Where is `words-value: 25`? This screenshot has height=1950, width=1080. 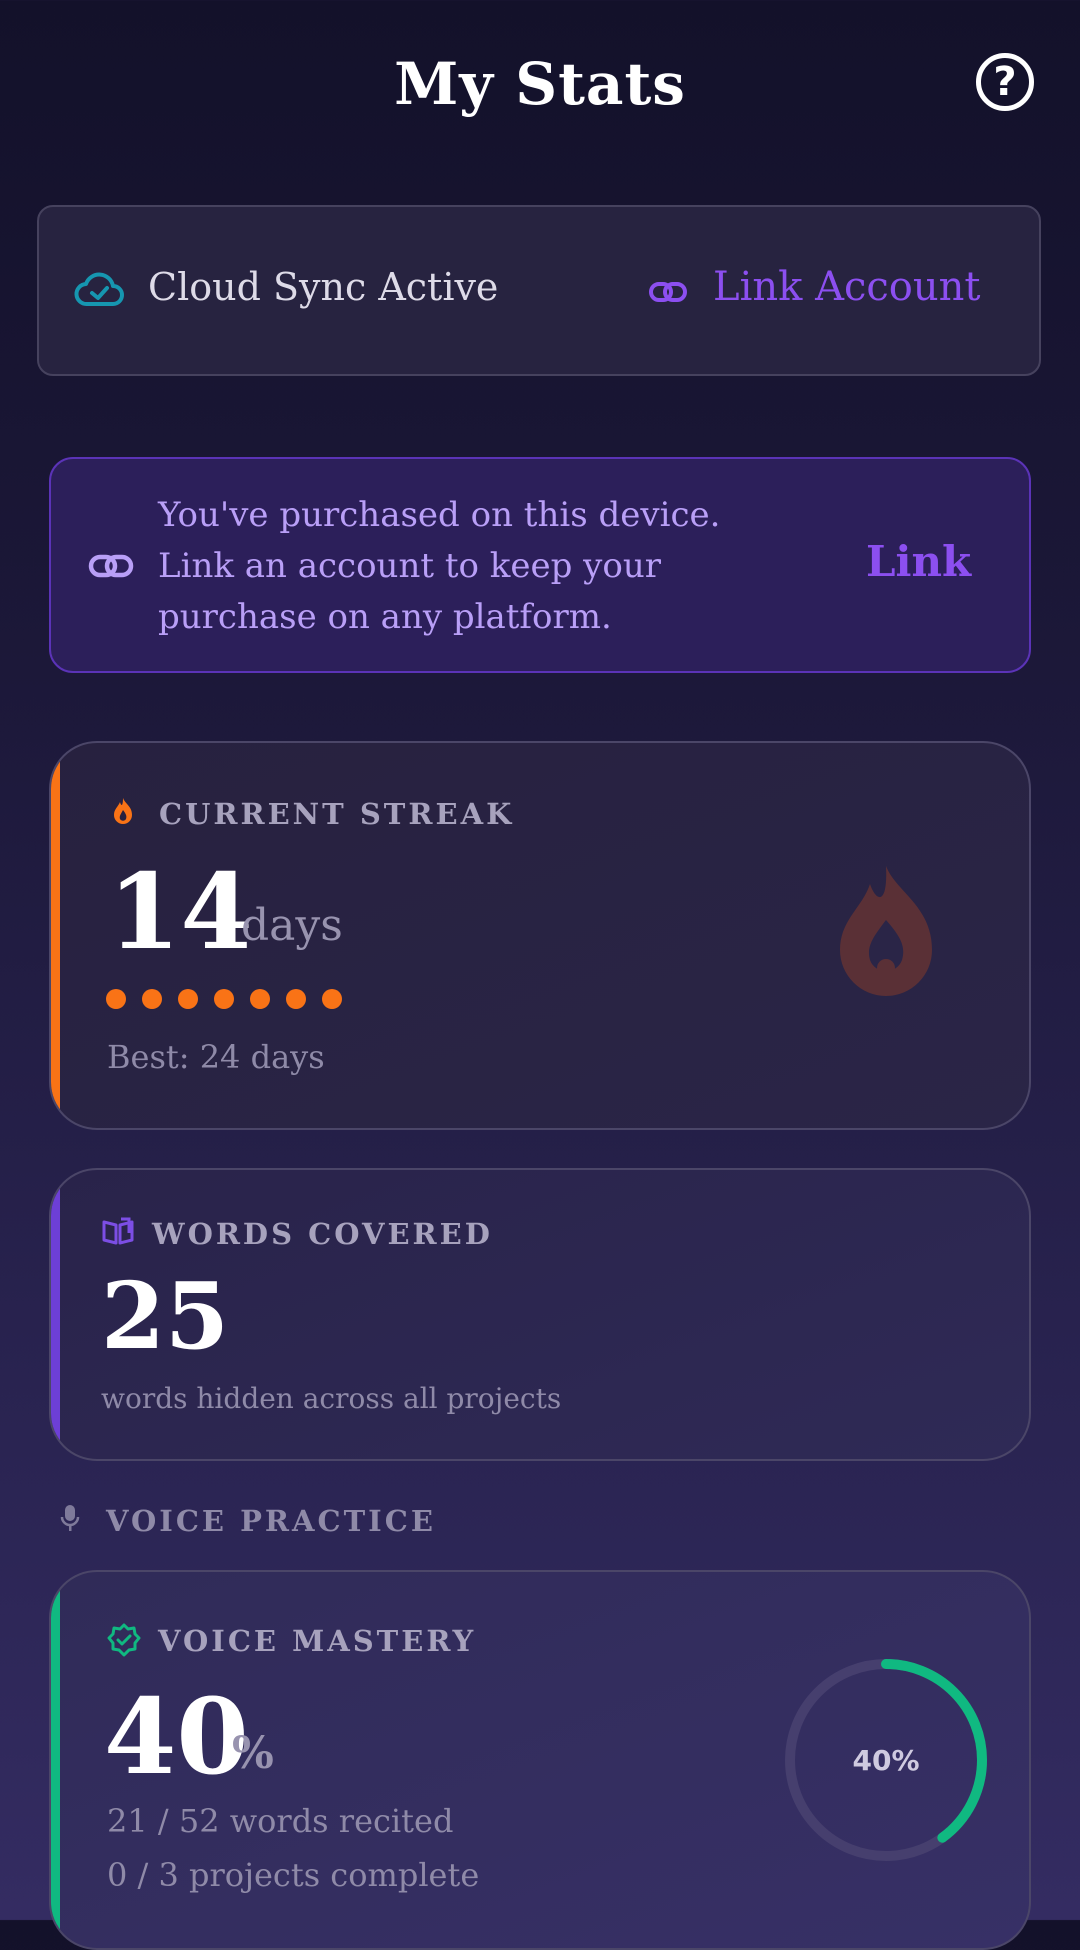 words-value: 25 is located at coordinates (165, 1316).